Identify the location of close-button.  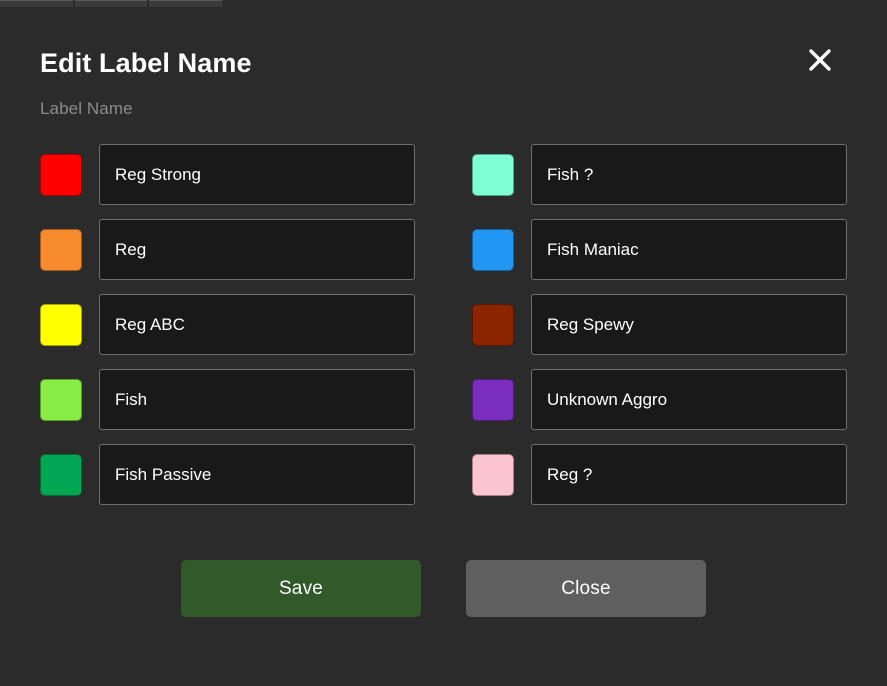
(820, 60).